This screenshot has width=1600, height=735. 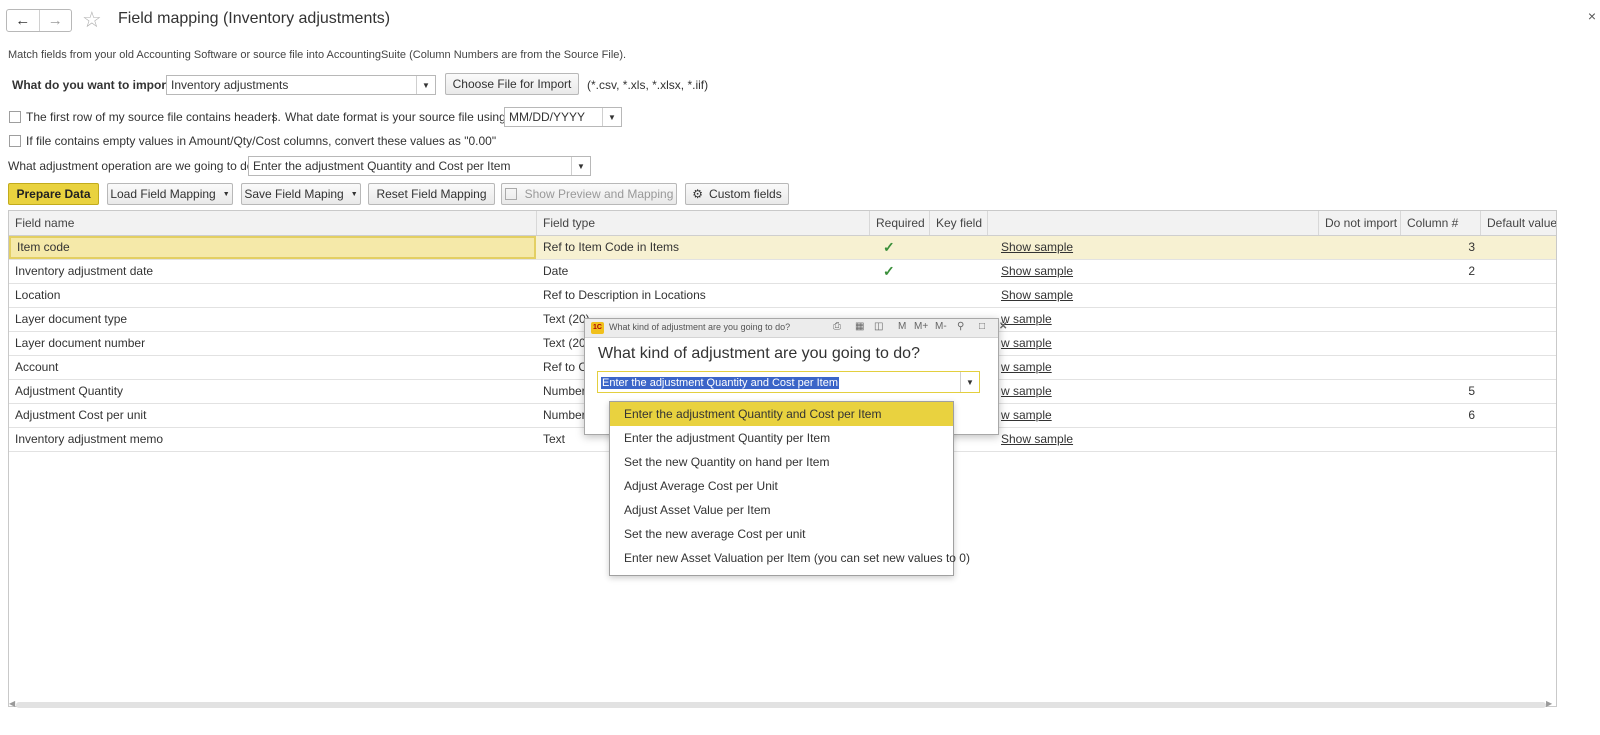 I want to click on dropdown-option: Set the new Quantity on hand per Item, so click(x=781, y=462).